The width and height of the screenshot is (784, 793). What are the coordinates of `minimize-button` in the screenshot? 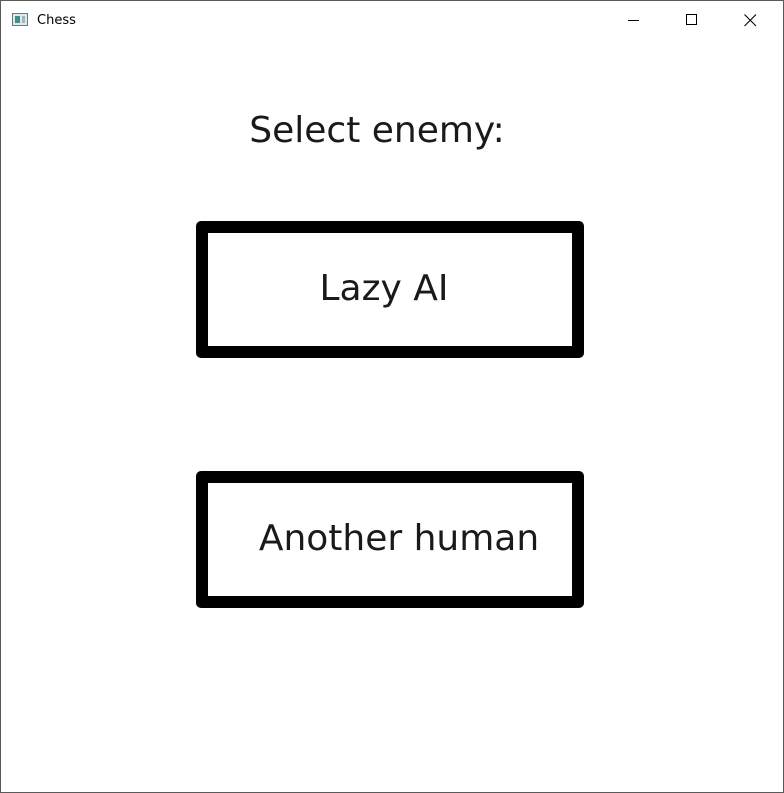 It's located at (634, 20).